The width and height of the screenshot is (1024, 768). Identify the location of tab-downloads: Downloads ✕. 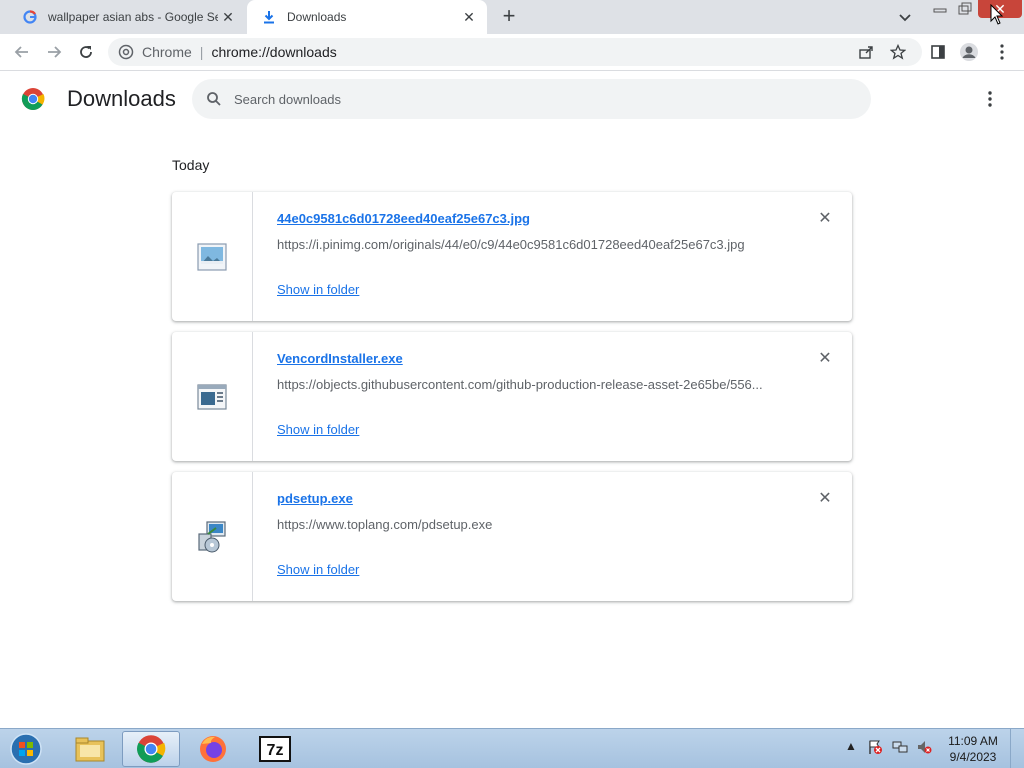
(367, 17).